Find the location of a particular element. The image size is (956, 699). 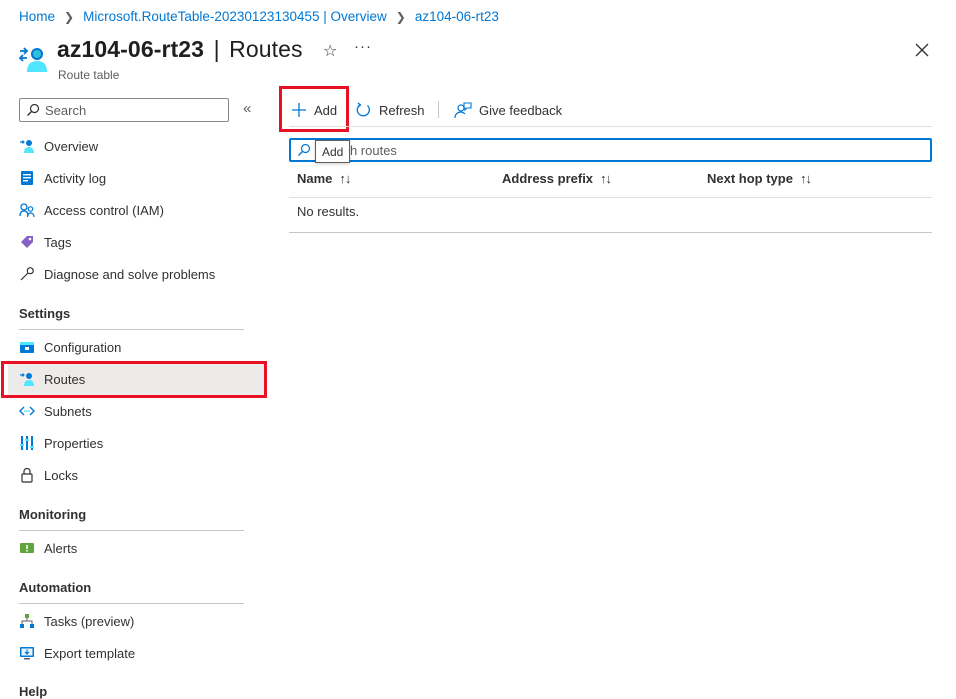

column-header-next-hop-type: Next hop type ↑↓ is located at coordinates (759, 178).